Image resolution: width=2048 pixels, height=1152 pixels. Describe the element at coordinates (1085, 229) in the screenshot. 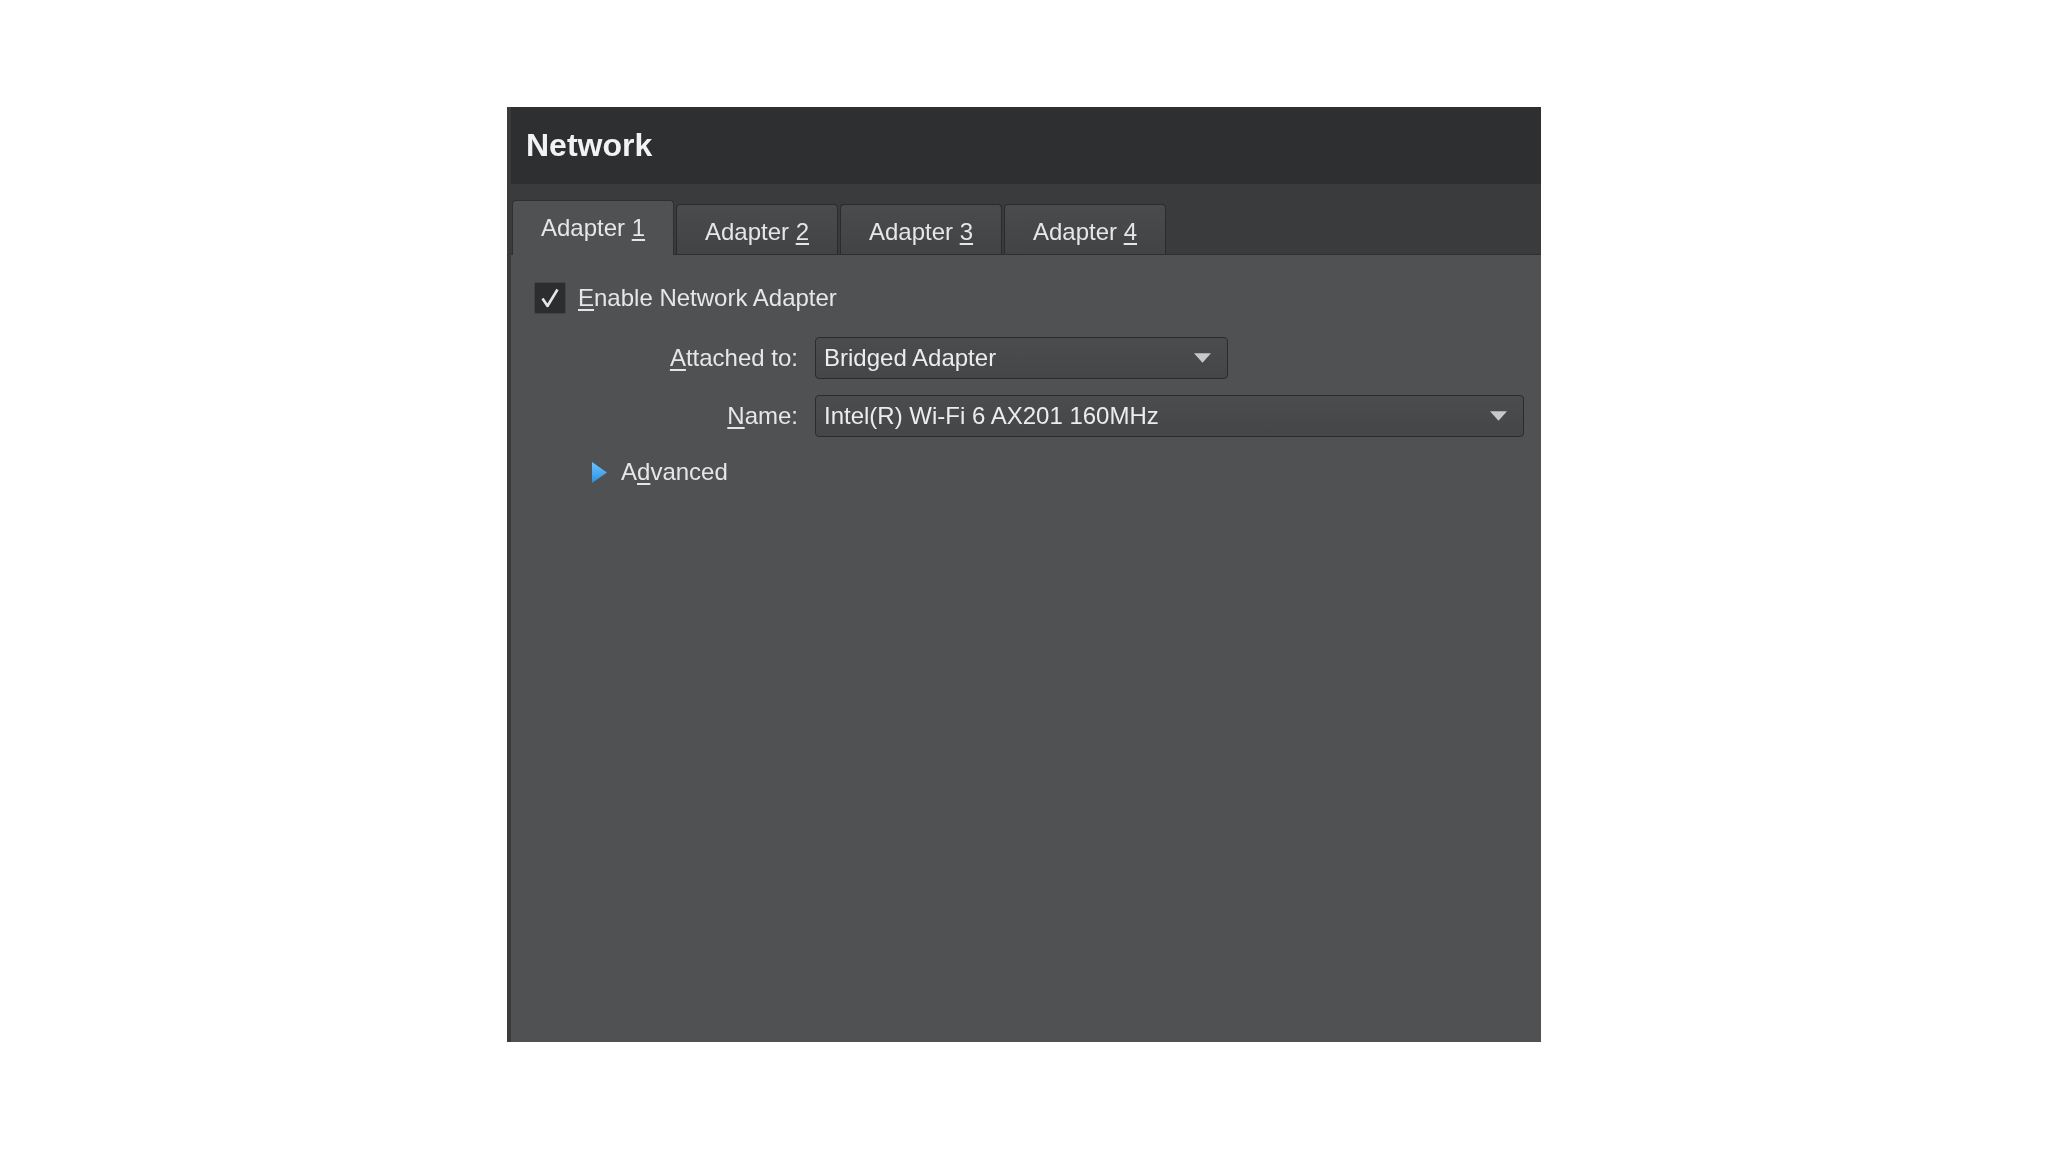

I see `adapter-tab: Adapter 4` at that location.